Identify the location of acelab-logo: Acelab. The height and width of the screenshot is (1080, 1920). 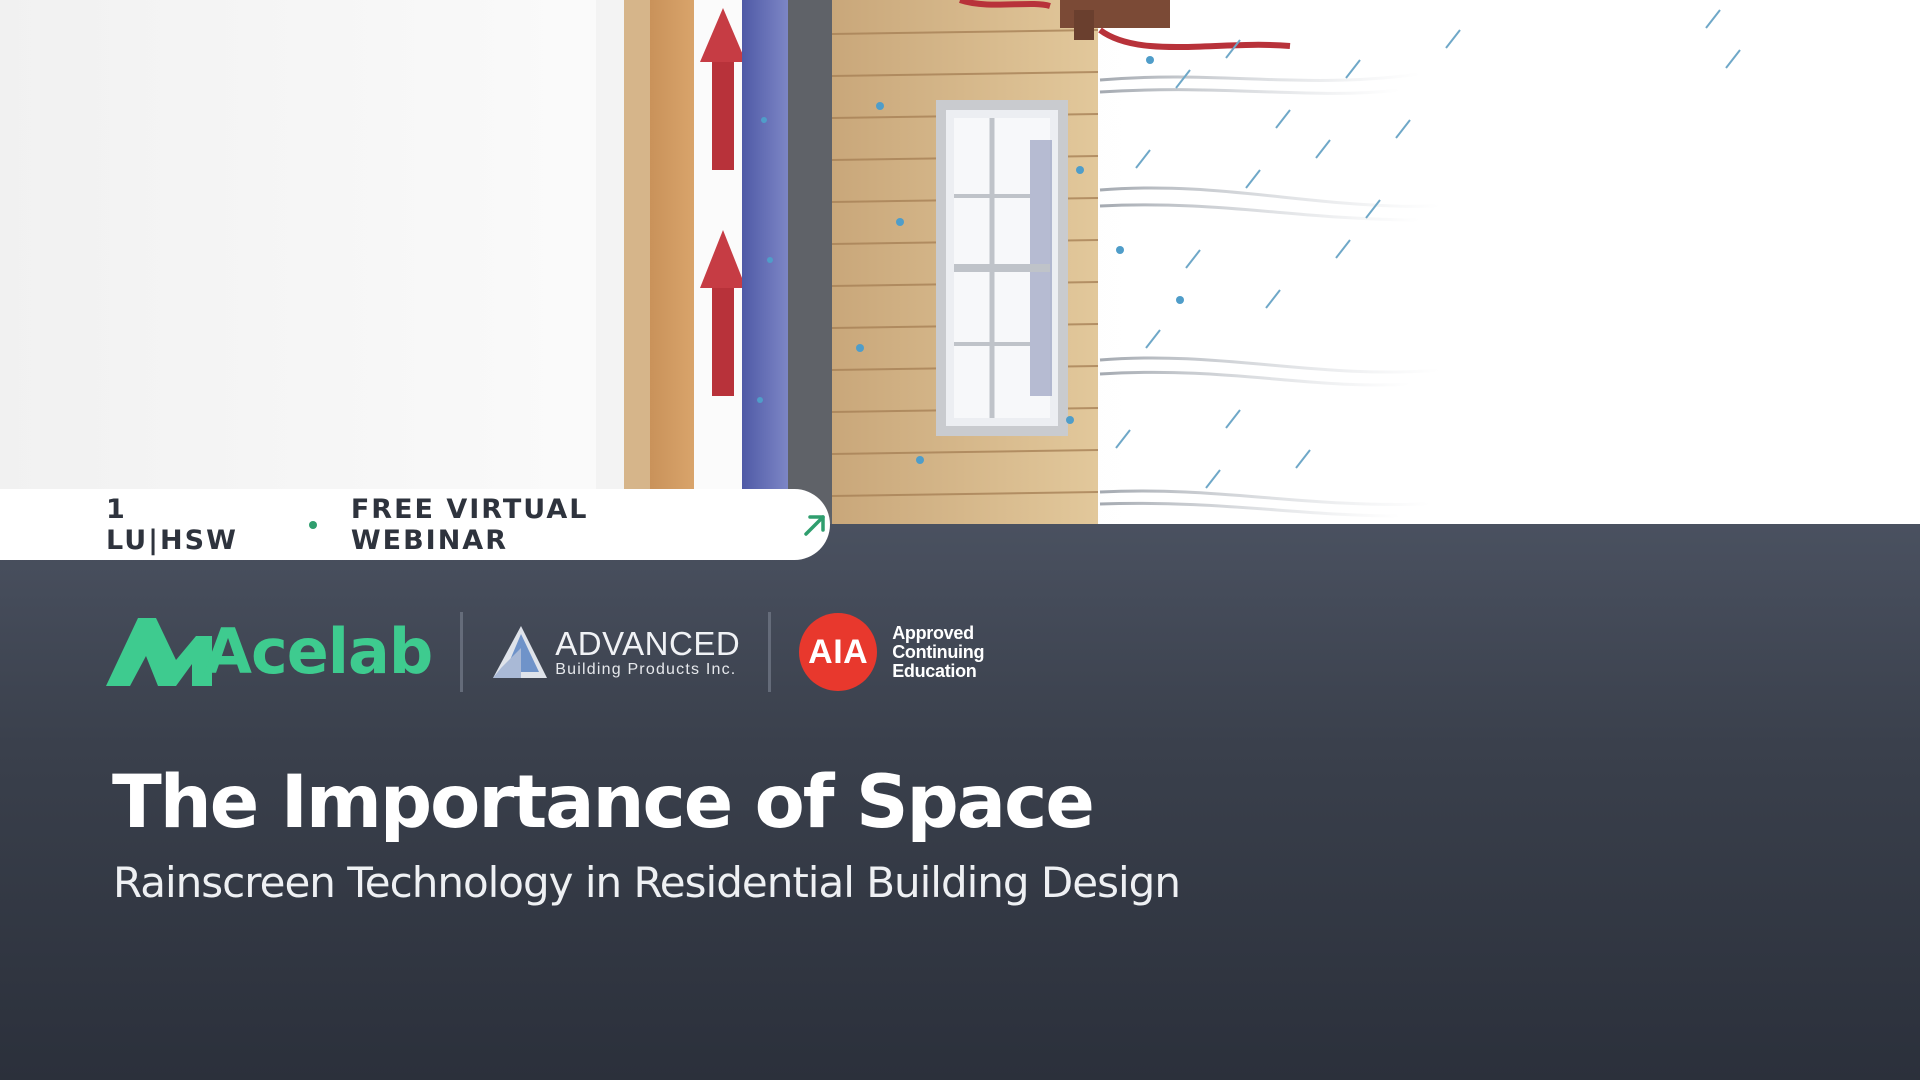
(269, 651).